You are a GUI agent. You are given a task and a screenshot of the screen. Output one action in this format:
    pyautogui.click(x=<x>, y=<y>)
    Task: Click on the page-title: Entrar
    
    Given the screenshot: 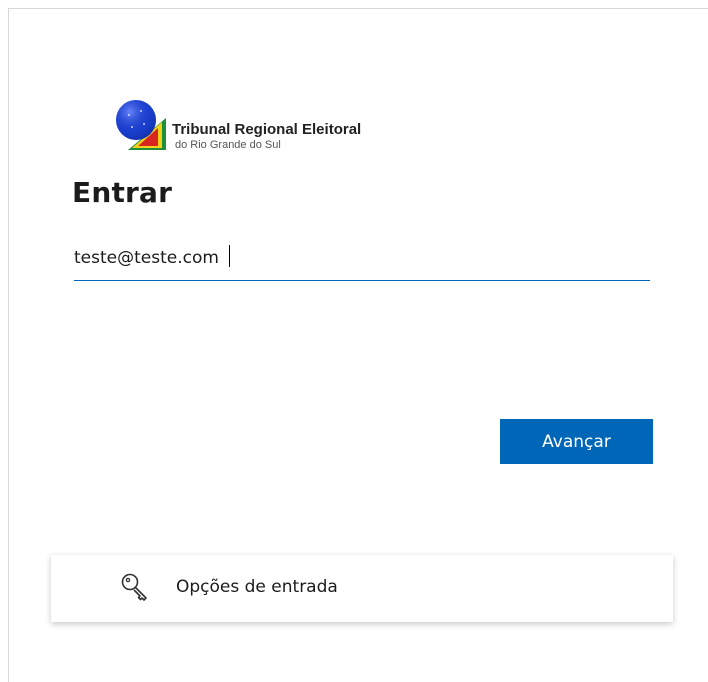 What is the action you would take?
    pyautogui.click(x=122, y=192)
    